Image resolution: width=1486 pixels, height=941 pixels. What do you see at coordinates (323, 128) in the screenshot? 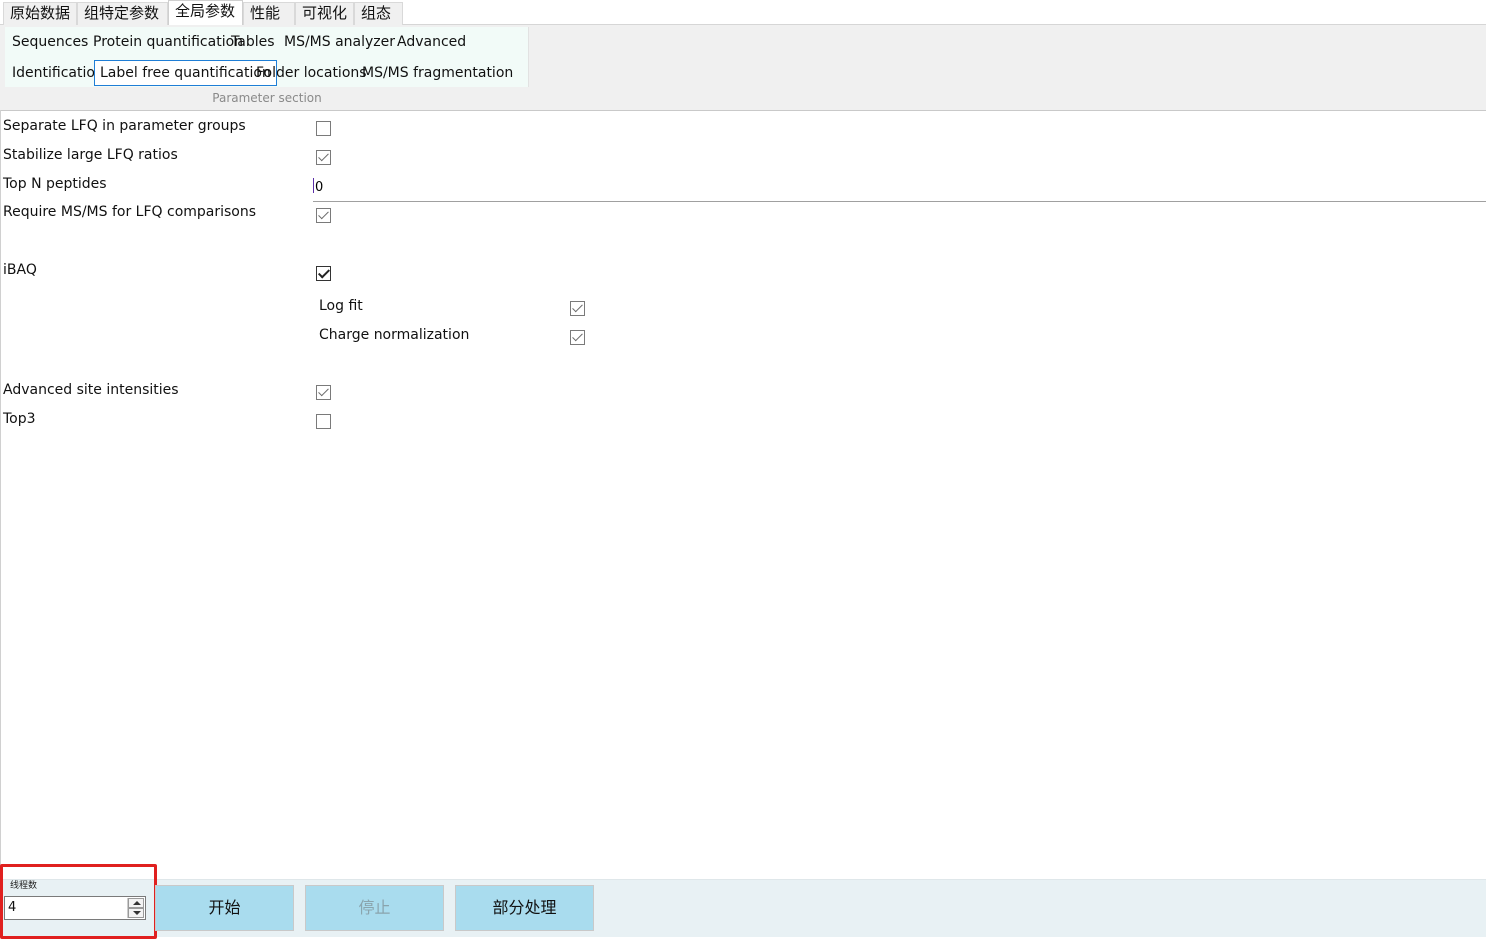
I see `separate-lfq-checkbox` at bounding box center [323, 128].